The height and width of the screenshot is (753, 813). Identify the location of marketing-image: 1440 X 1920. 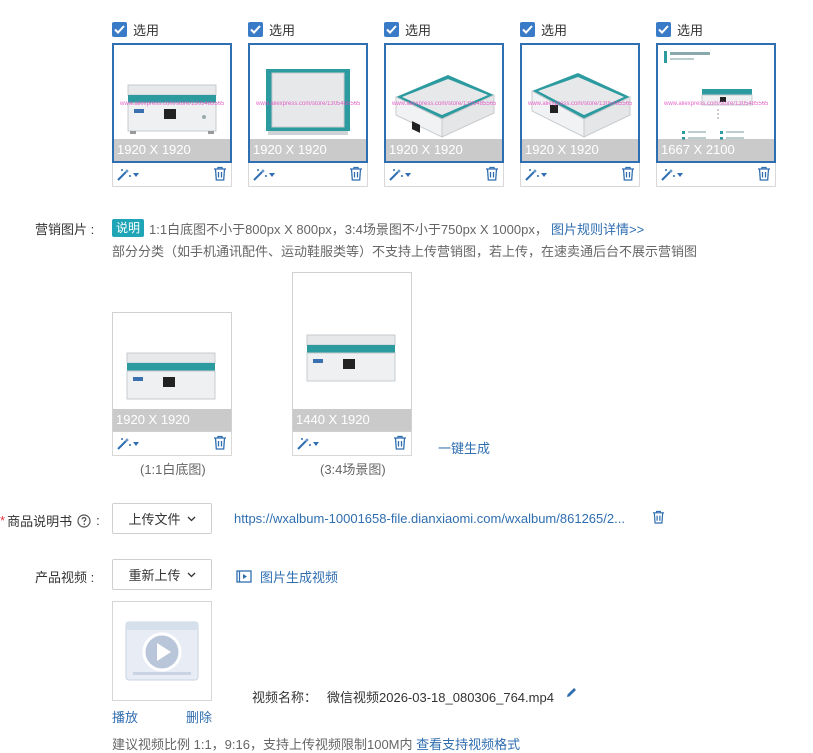
(352, 352).